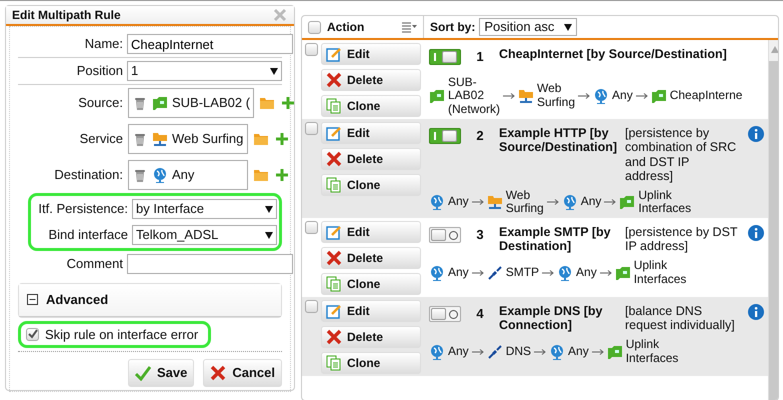 This screenshot has width=783, height=400. What do you see at coordinates (88, 175) in the screenshot?
I see `field-label: Destination:` at bounding box center [88, 175].